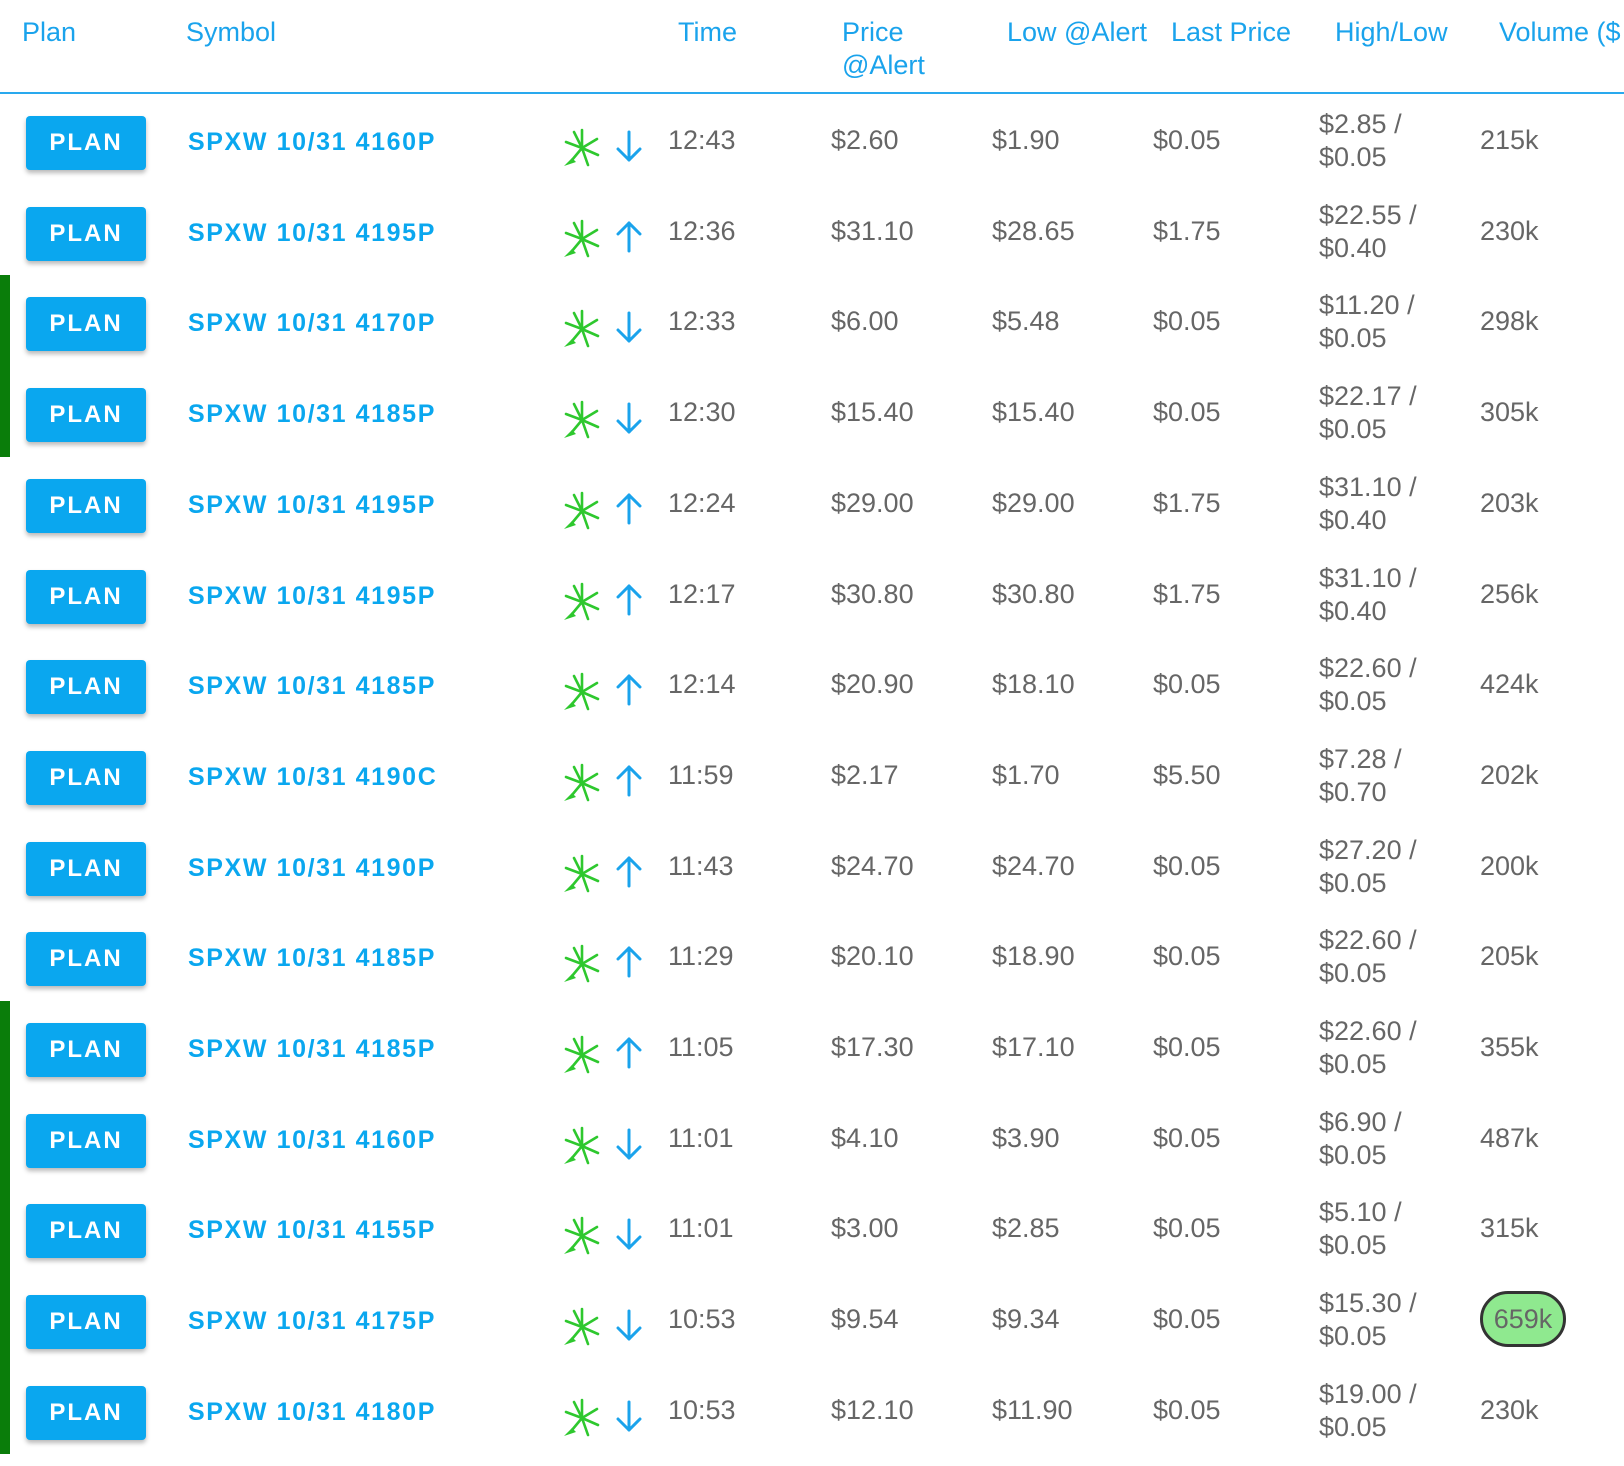 The width and height of the screenshot is (1624, 1466). I want to click on symbol-link: SPXW 10/31 4170P, so click(312, 323).